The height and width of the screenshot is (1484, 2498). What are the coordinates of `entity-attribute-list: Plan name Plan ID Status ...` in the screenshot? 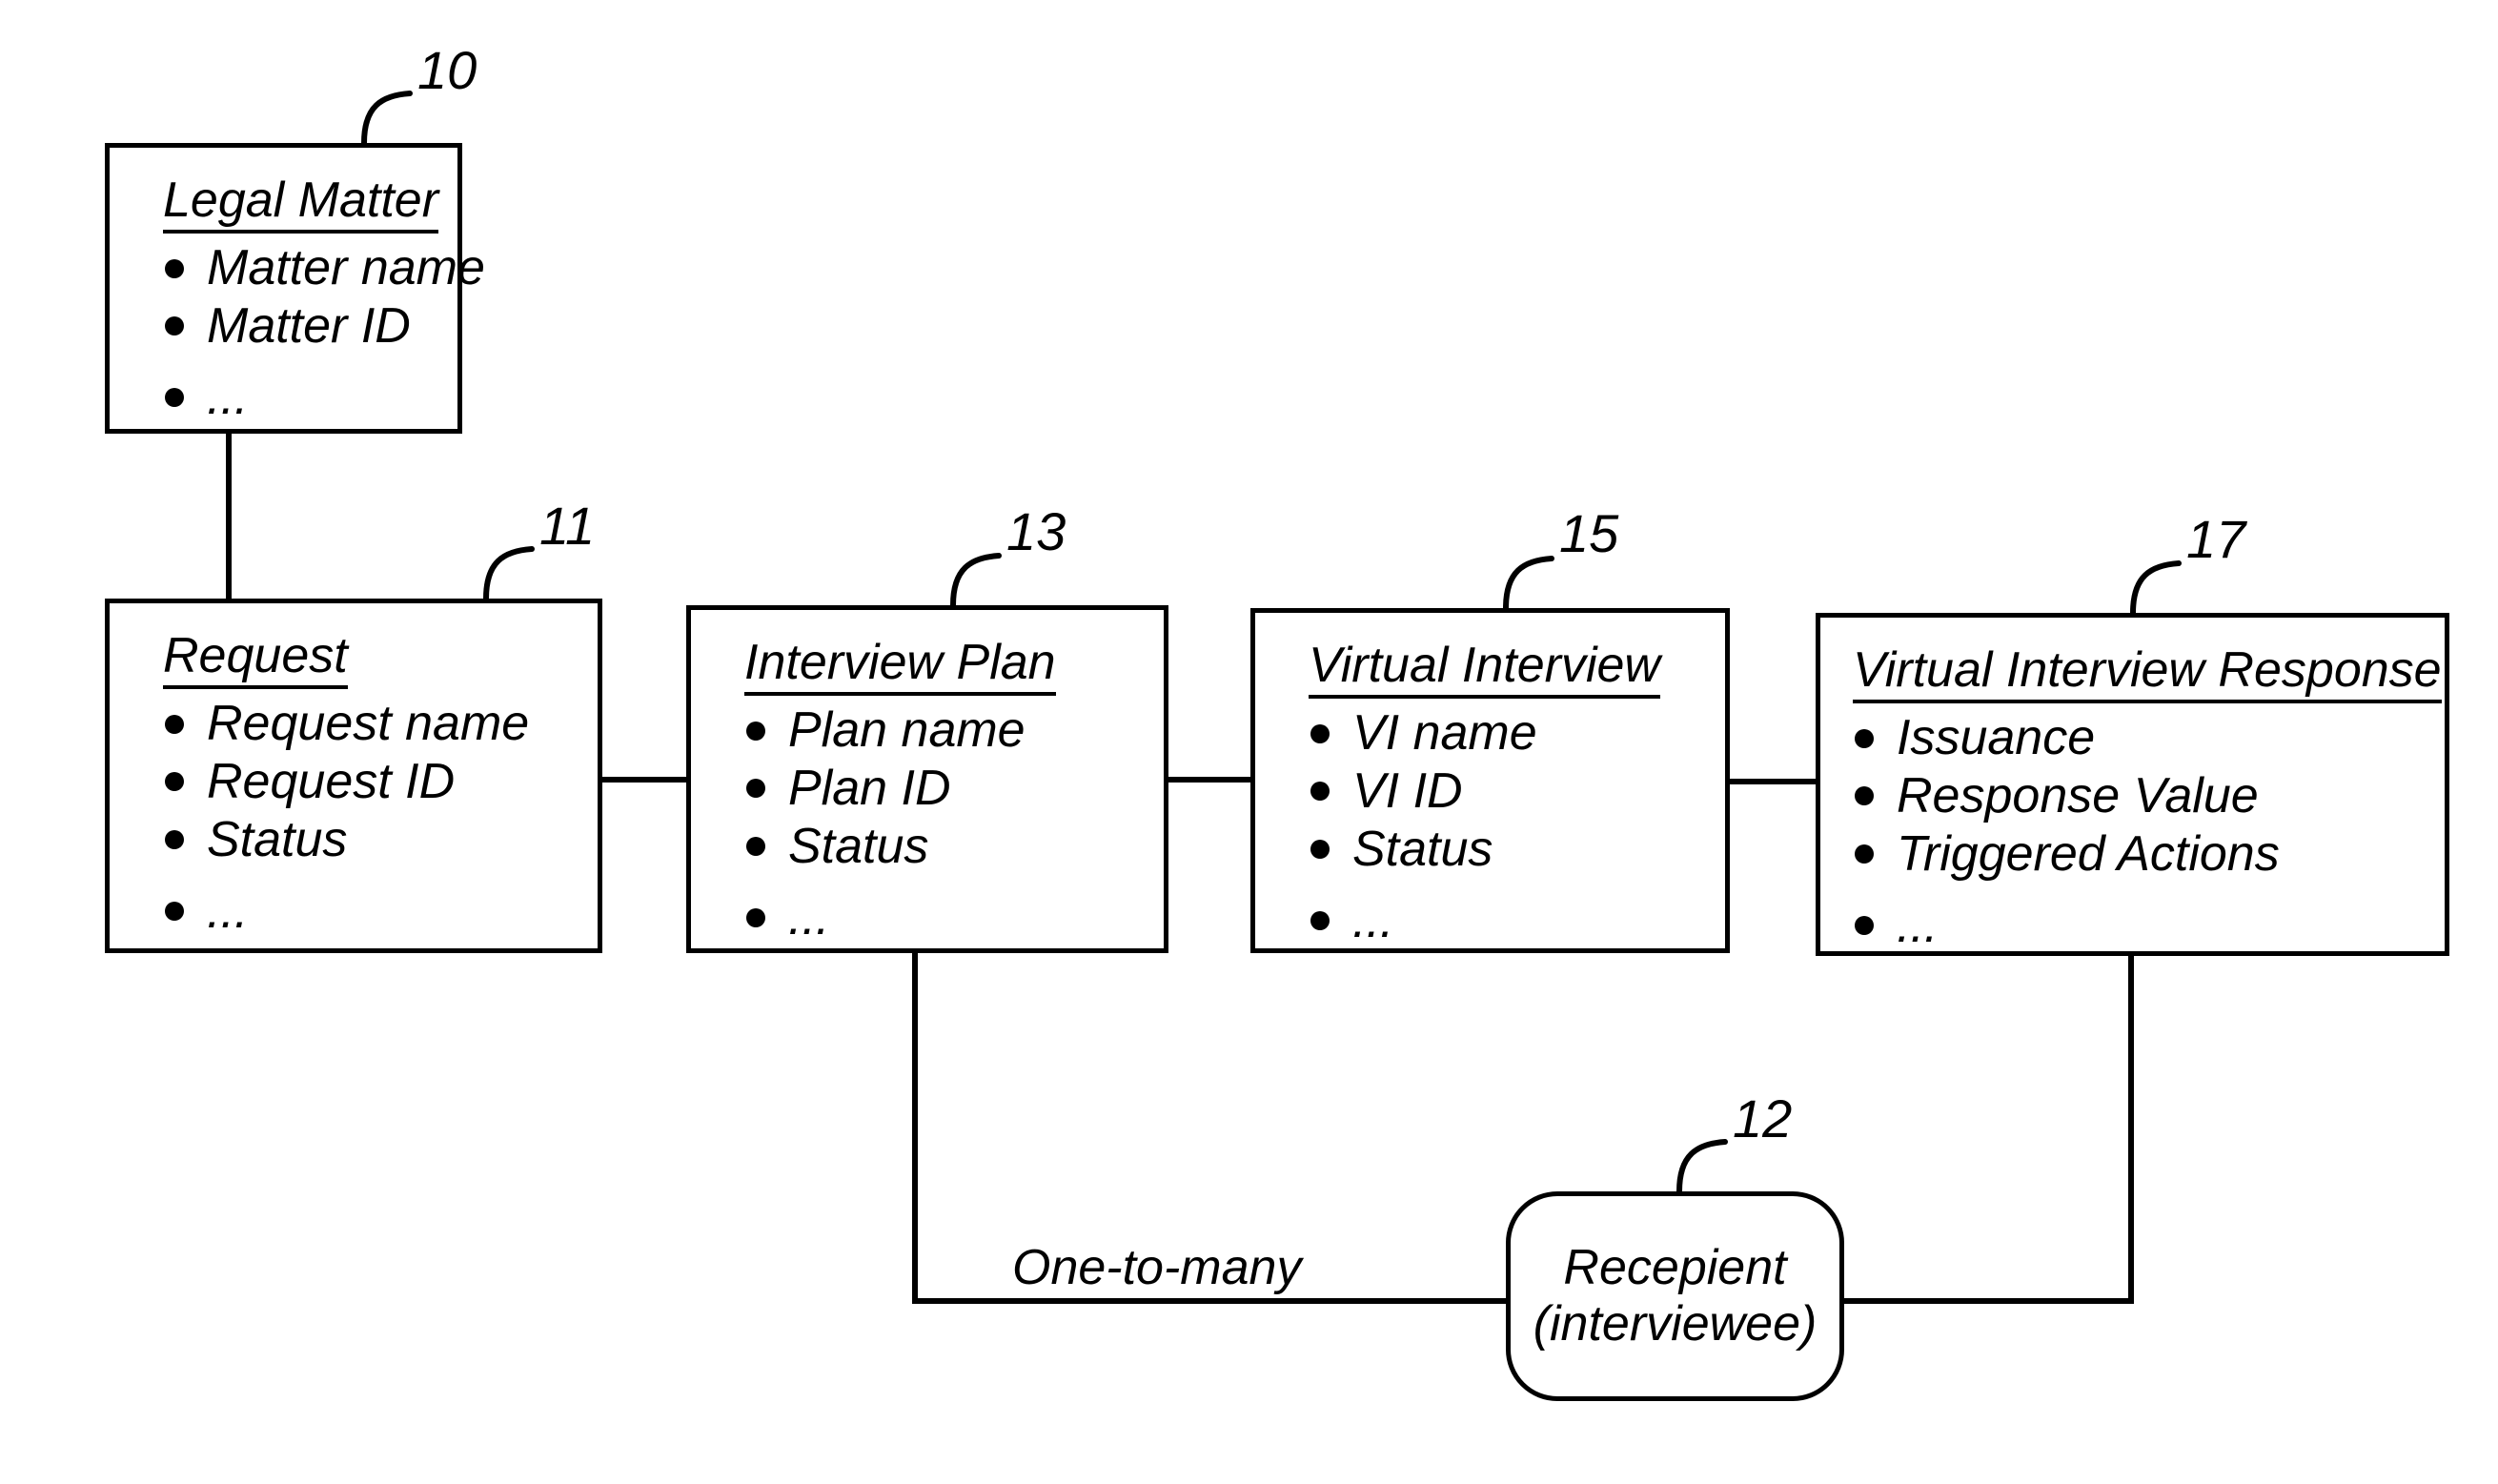 It's located at (927, 823).